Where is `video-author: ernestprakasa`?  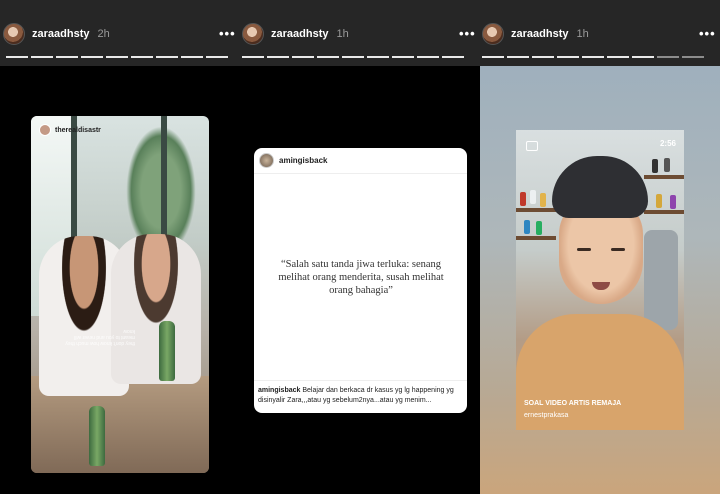
video-author: ernestprakasa is located at coordinates (546, 415).